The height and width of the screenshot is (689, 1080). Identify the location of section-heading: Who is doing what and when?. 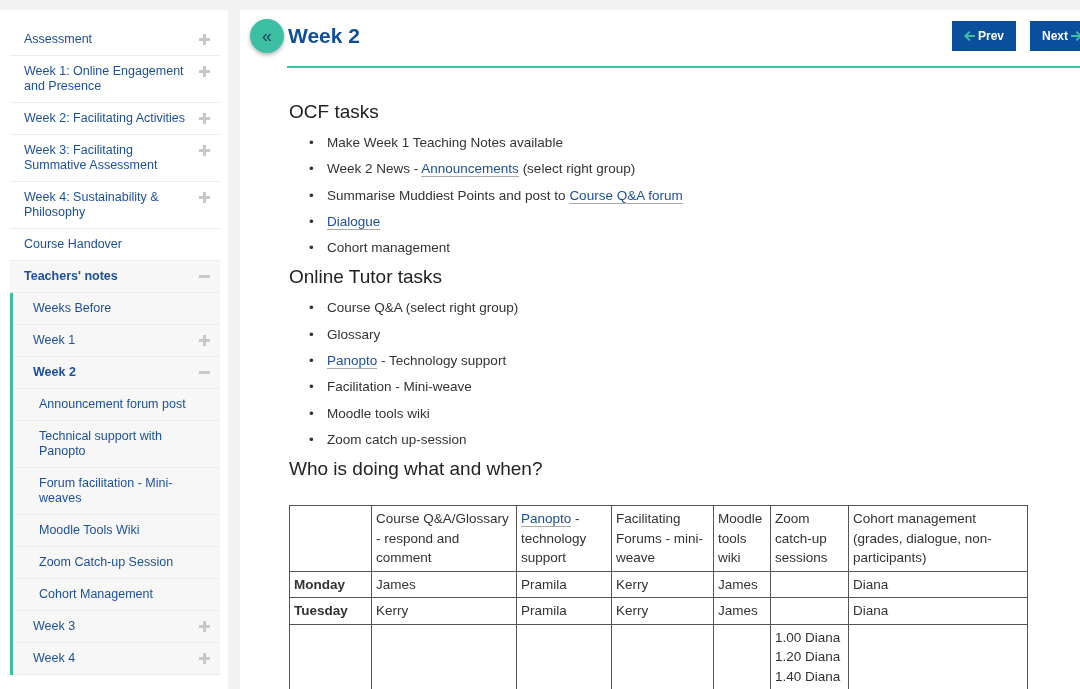
(416, 469).